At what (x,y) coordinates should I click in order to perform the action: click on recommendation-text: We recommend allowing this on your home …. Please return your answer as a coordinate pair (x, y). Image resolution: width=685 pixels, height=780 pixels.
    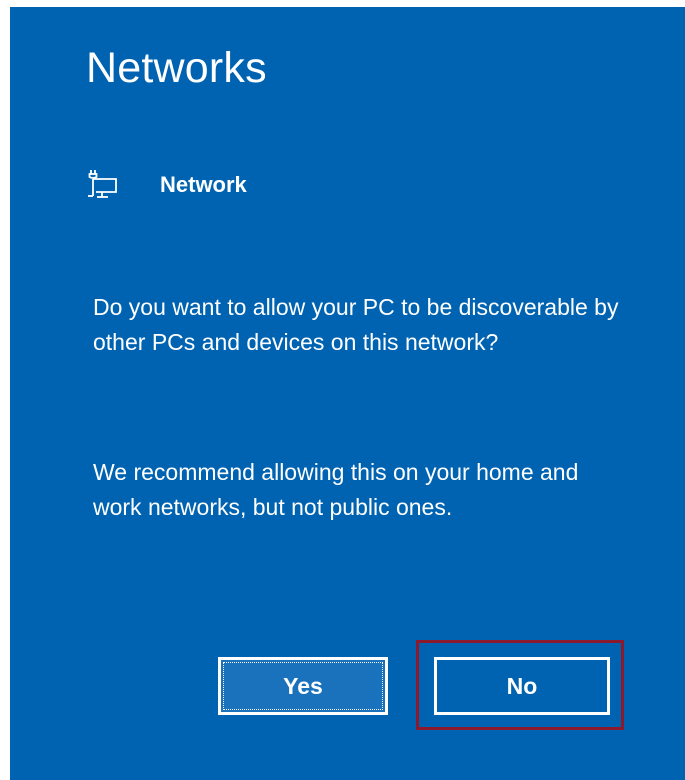
    Looking at the image, I should click on (336, 489).